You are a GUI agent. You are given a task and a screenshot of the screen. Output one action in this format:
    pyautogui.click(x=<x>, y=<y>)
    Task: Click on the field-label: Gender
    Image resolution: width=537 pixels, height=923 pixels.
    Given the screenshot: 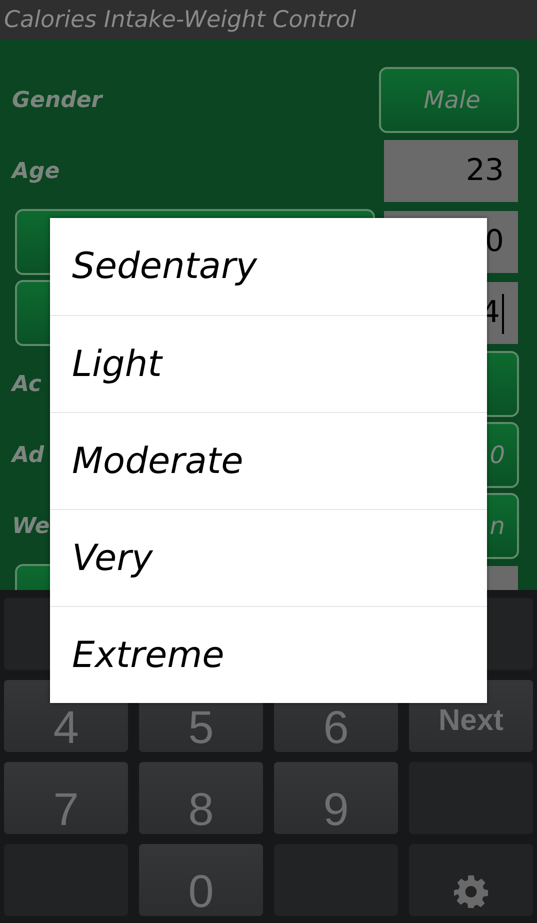 What is the action you would take?
    pyautogui.click(x=57, y=100)
    